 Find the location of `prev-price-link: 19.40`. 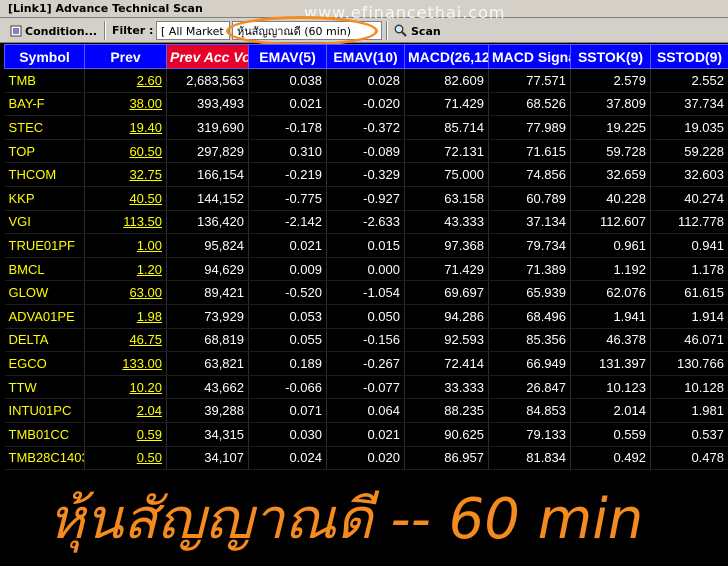

prev-price-link: 19.40 is located at coordinates (125, 127).